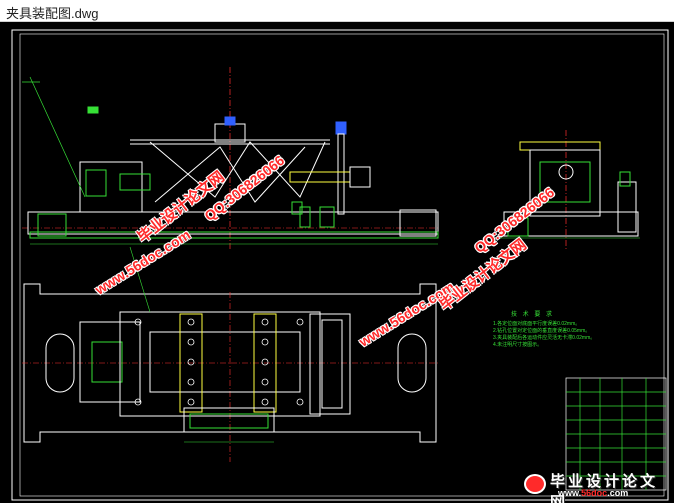 The width and height of the screenshot is (674, 503). I want to click on note-item: 1.各定位面对底面平行度误差0.02mm。, so click(537, 324).